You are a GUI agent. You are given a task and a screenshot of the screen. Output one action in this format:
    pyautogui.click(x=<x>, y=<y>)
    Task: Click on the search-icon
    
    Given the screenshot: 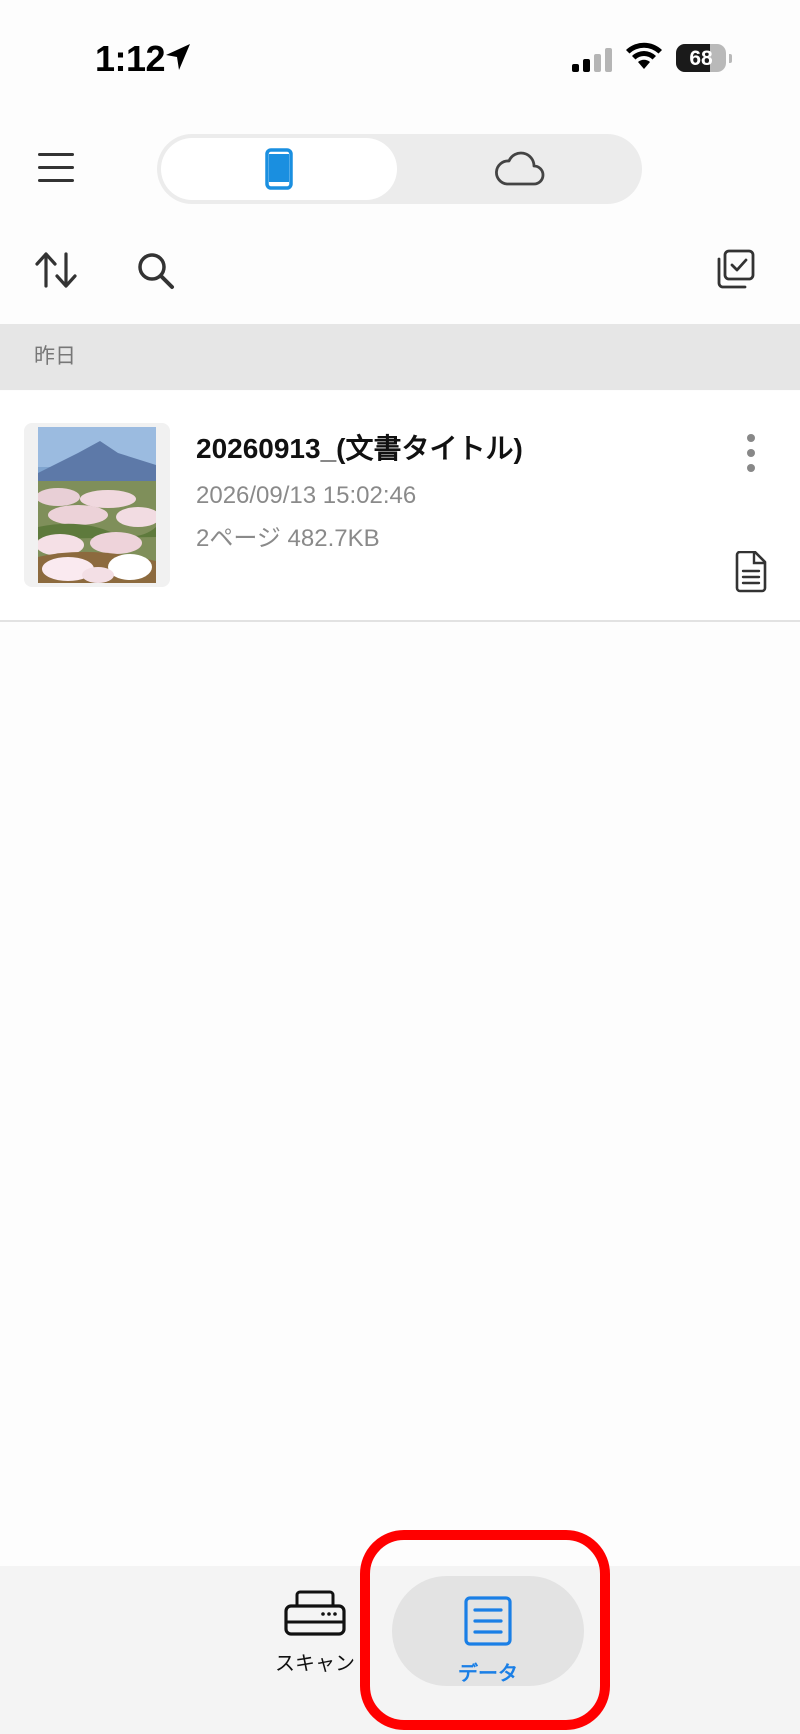 What is the action you would take?
    pyautogui.click(x=156, y=271)
    